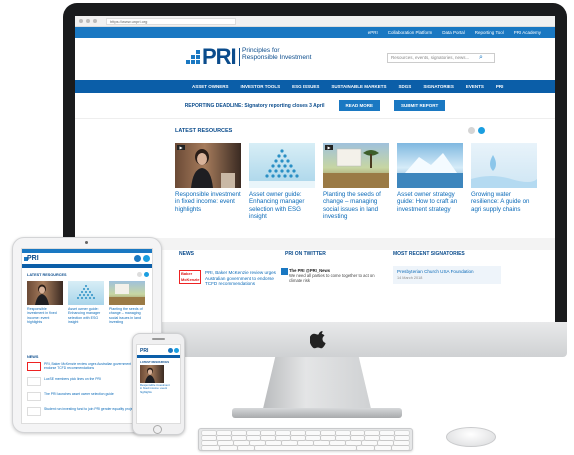 The image size is (574, 455). I want to click on twitter-avatar, so click(284, 271).